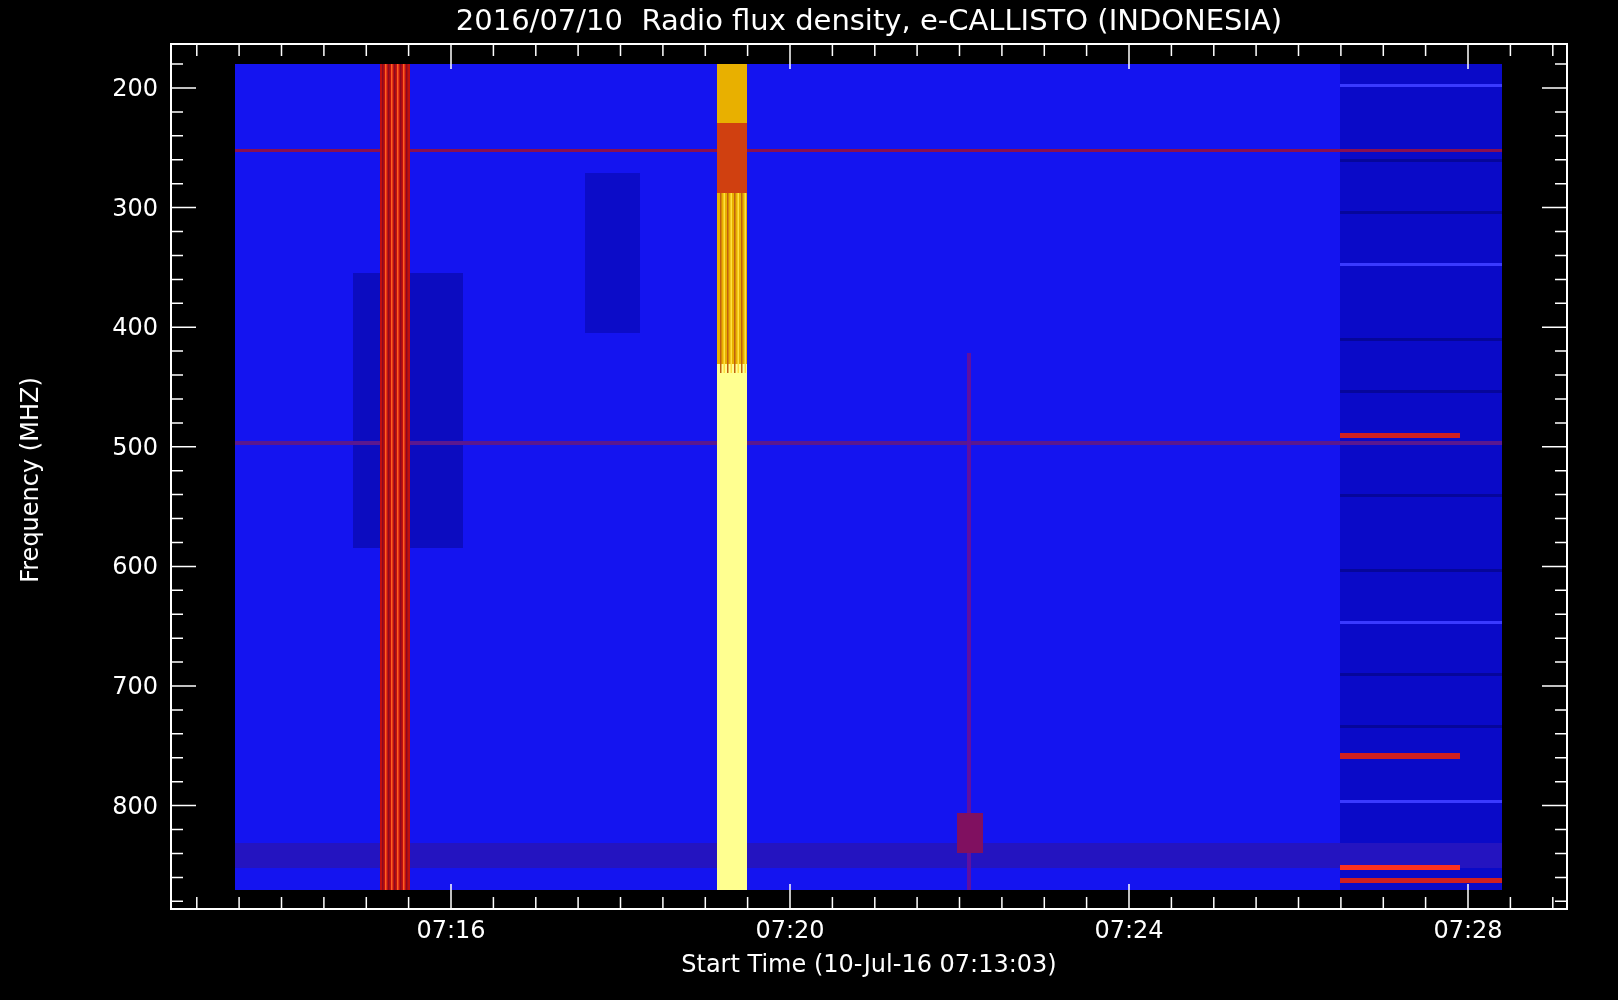  Describe the element at coordinates (135, 566) in the screenshot. I see `tick-label: 600` at that location.